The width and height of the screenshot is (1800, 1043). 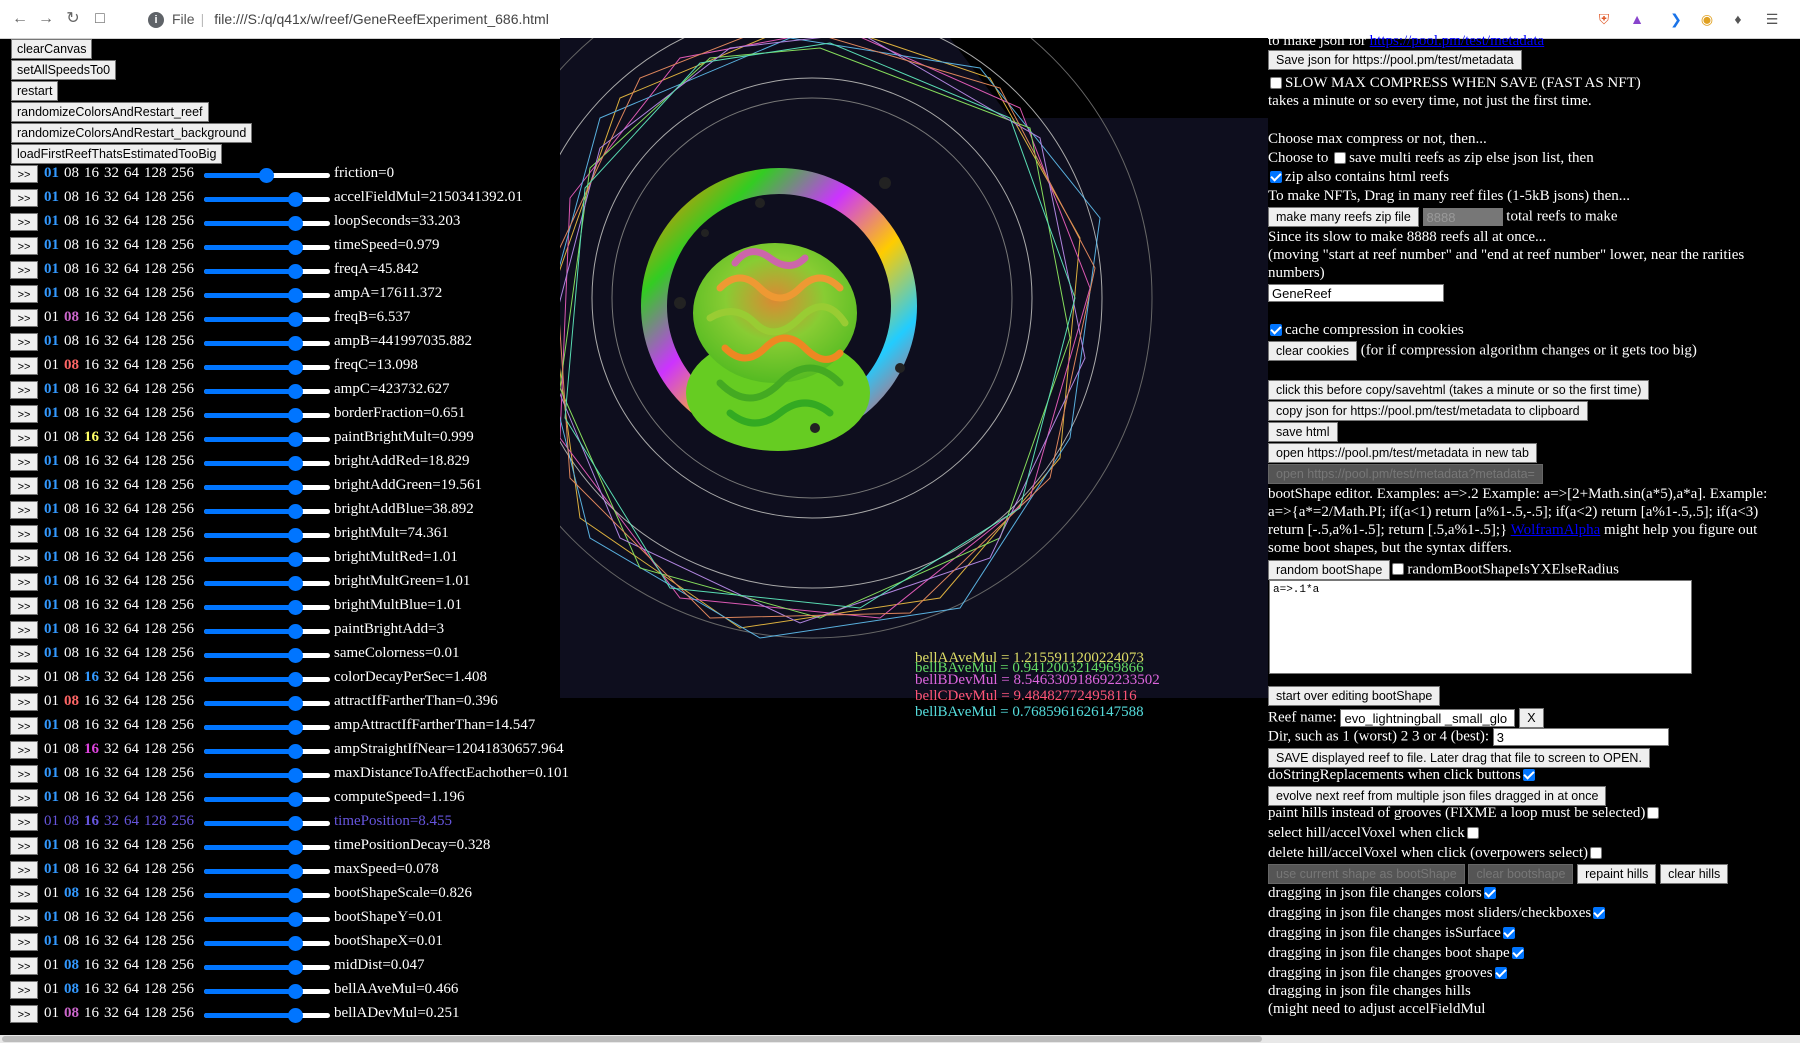 I want to click on drag-surface-checkbox, so click(x=1508, y=932).